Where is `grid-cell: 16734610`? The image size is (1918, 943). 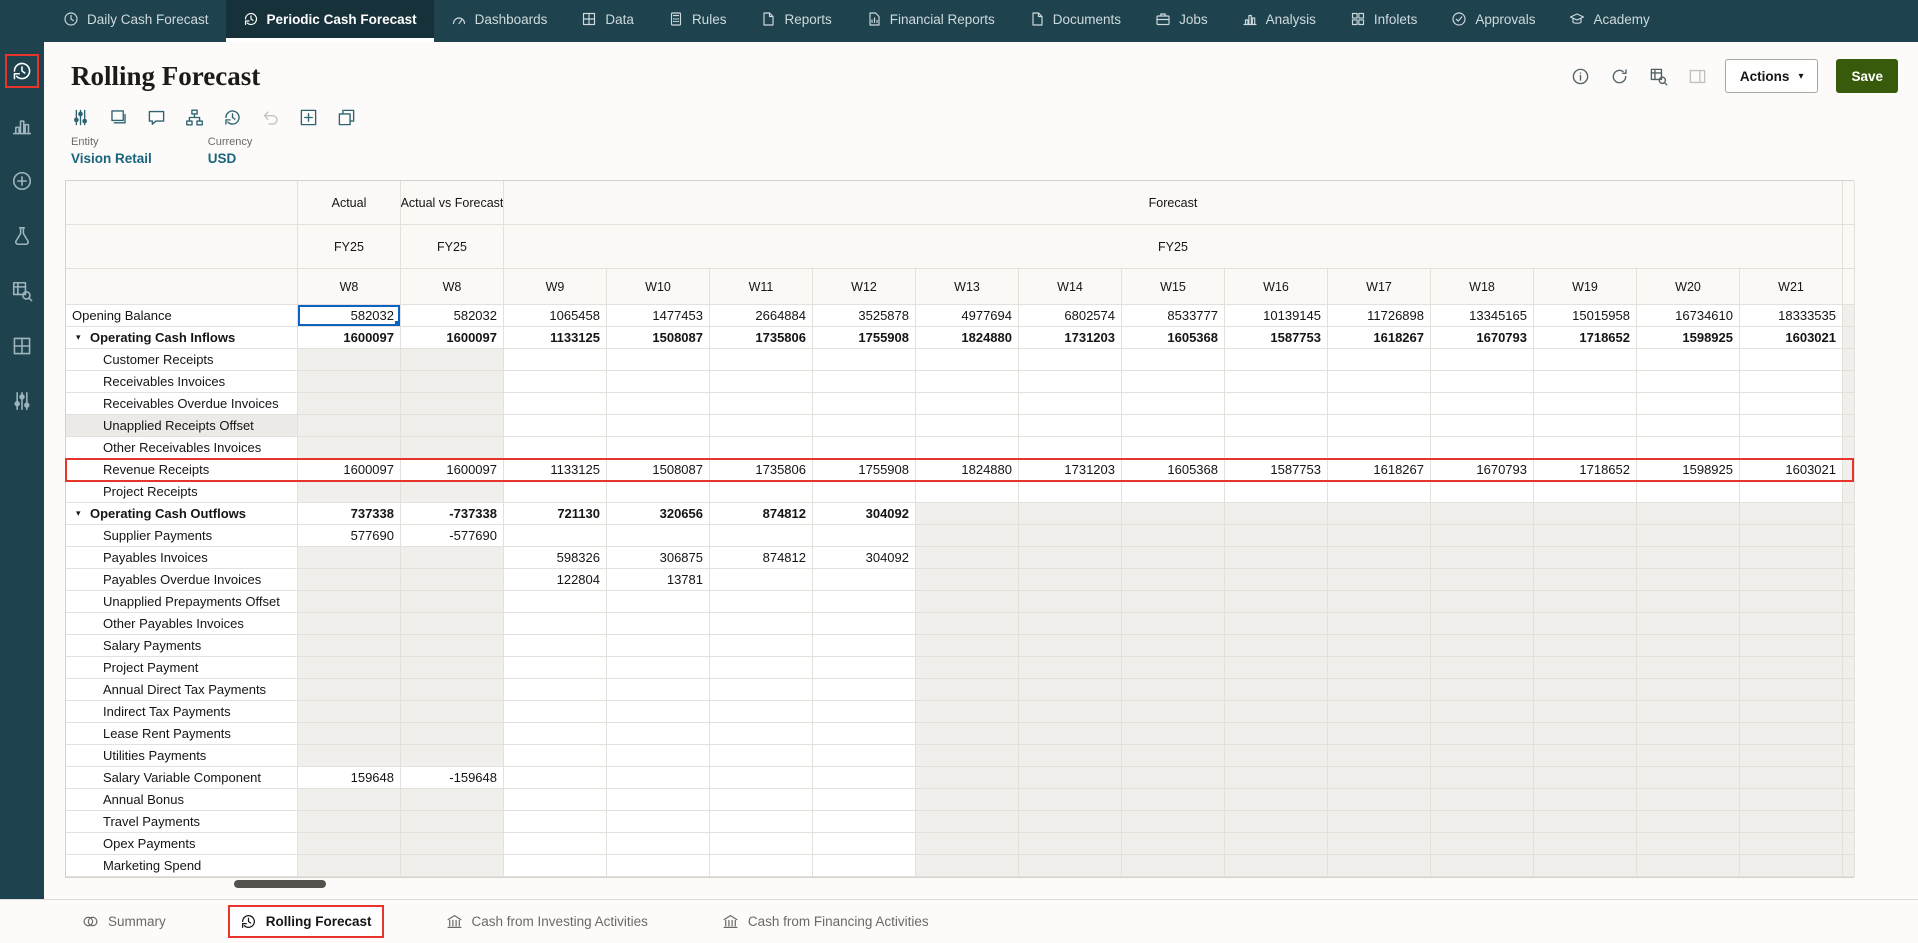
grid-cell: 16734610 is located at coordinates (1688, 316).